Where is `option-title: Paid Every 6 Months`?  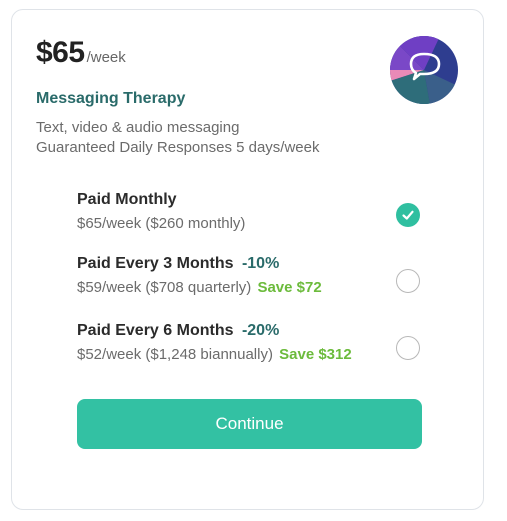
option-title: Paid Every 6 Months is located at coordinates (155, 330).